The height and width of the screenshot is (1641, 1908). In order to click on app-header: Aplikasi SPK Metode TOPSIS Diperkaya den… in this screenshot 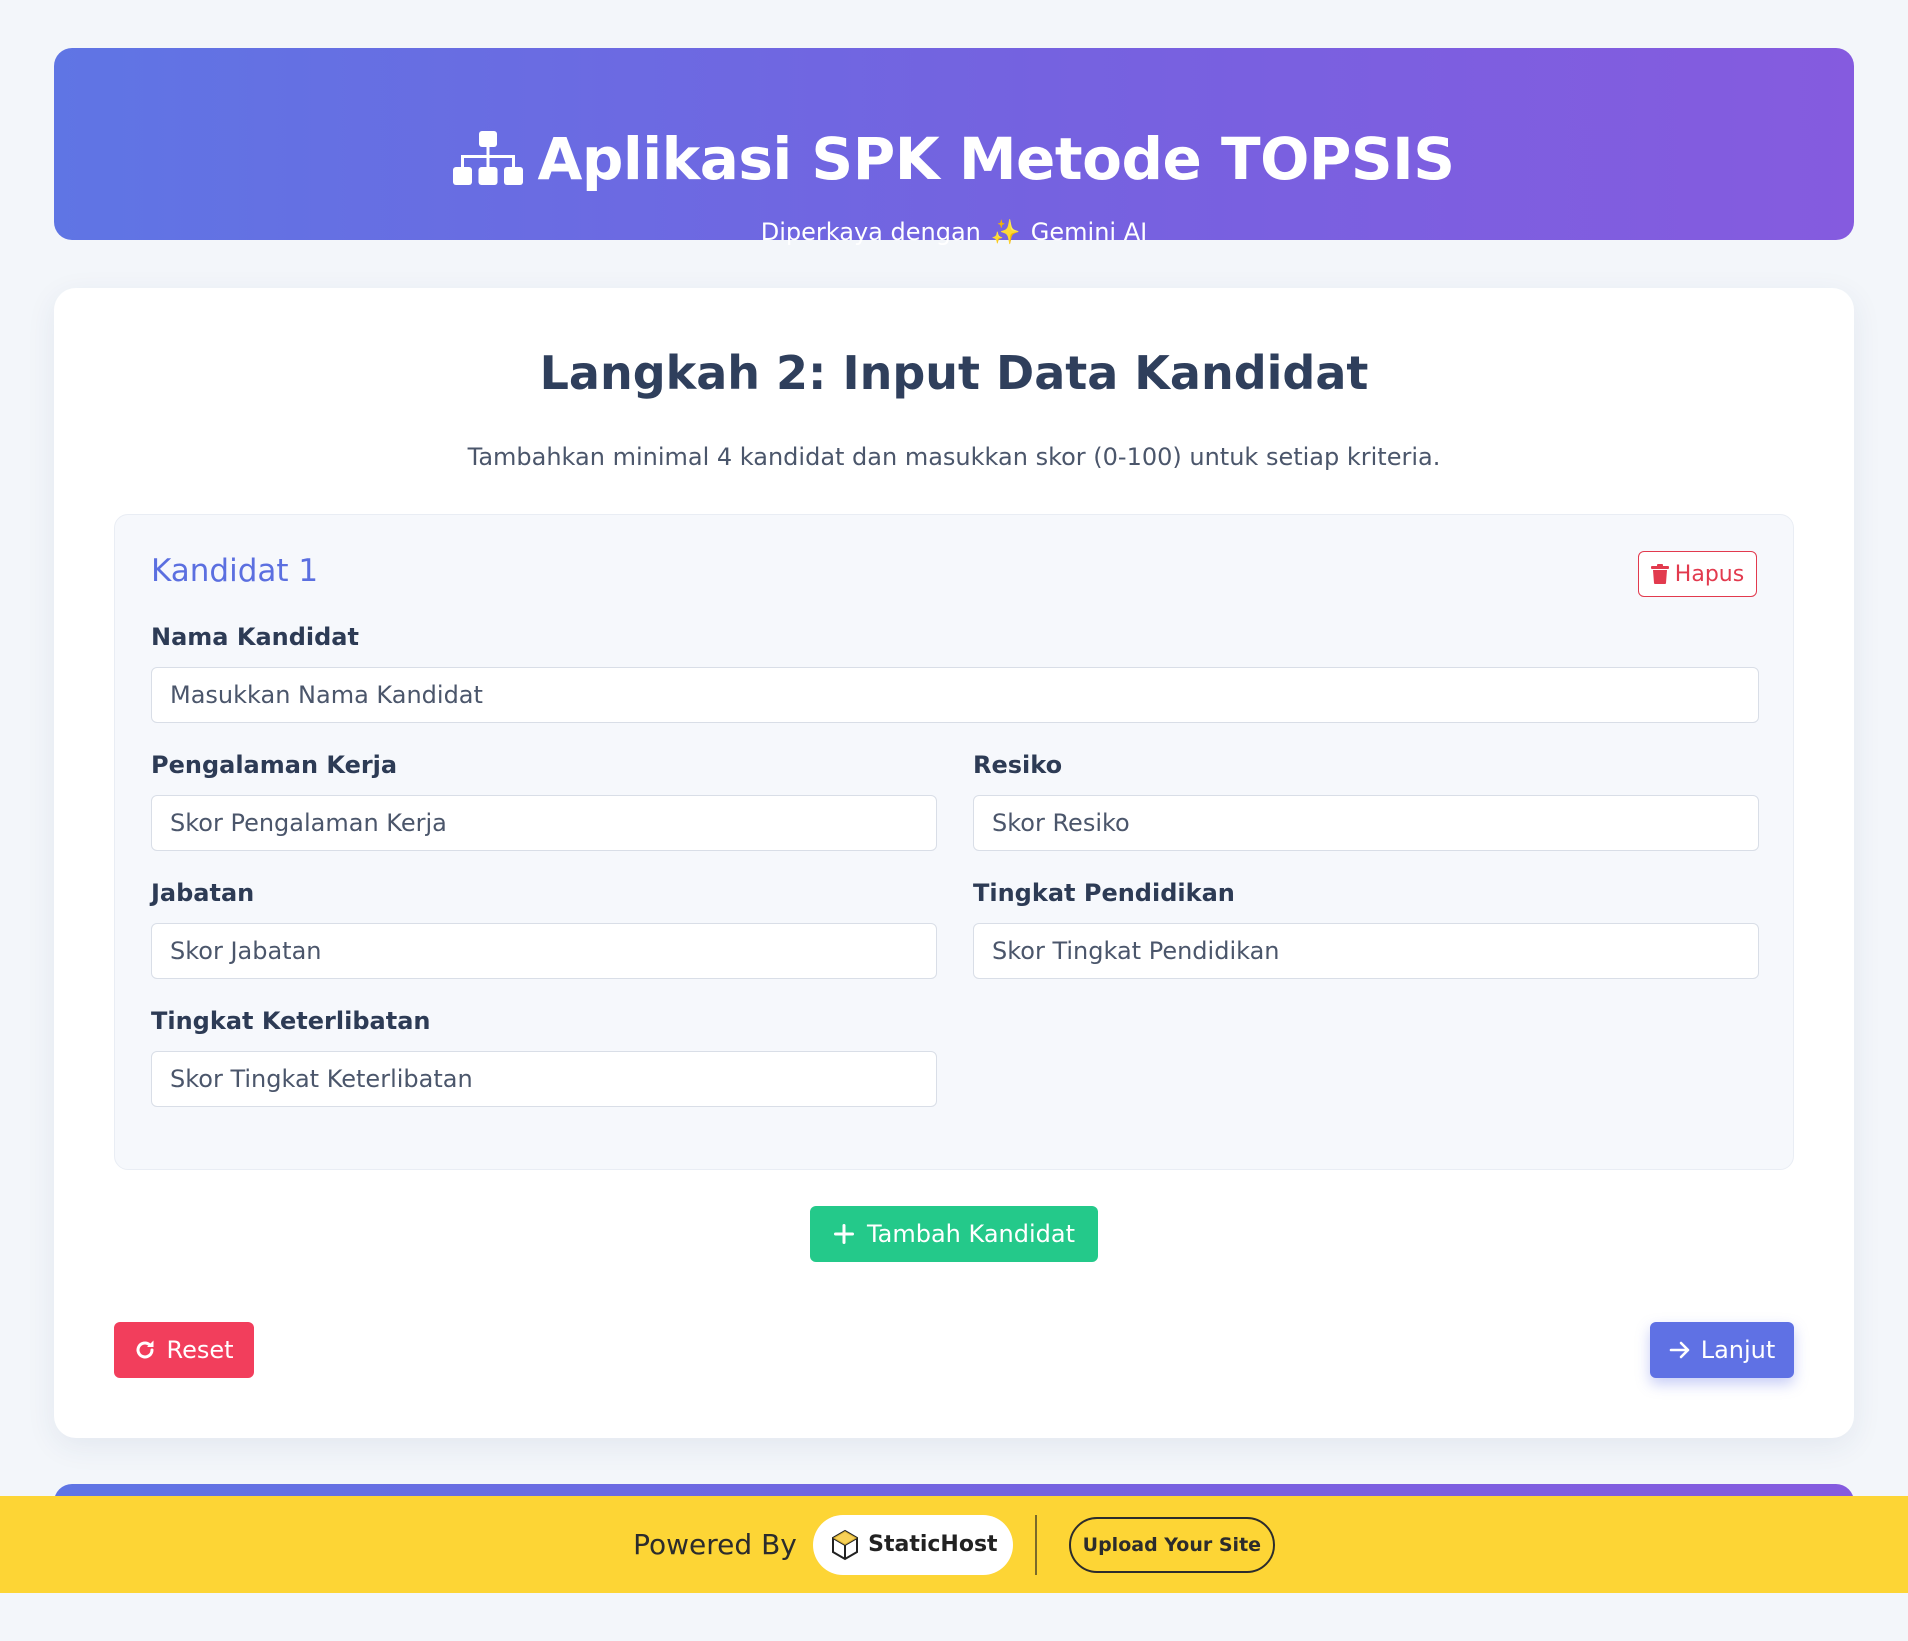, I will do `click(954, 147)`.